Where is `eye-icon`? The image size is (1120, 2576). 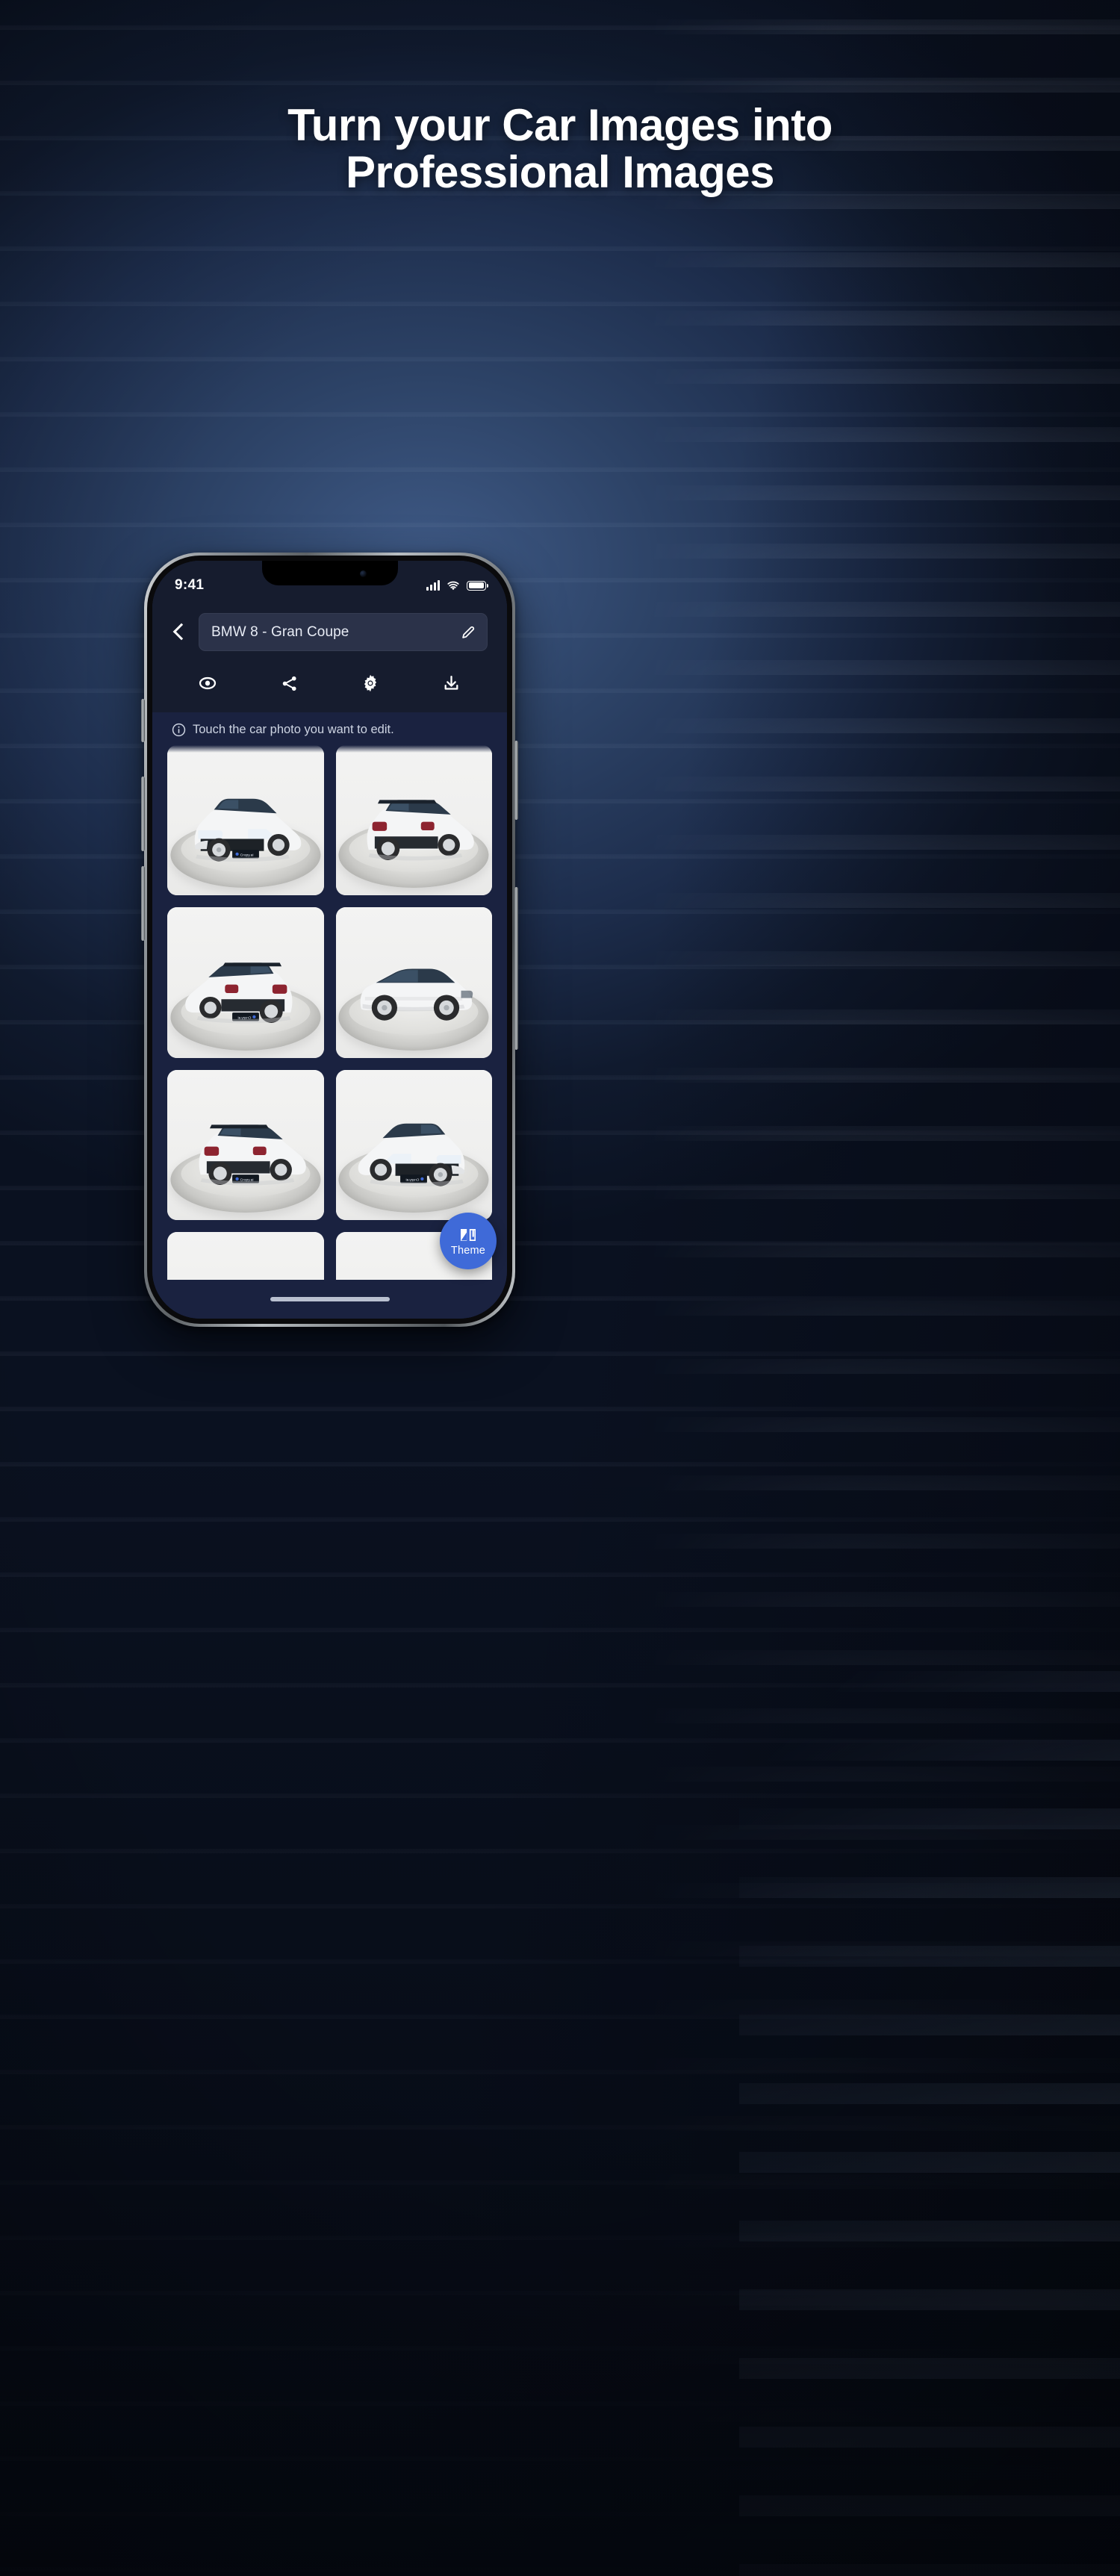 eye-icon is located at coordinates (208, 683).